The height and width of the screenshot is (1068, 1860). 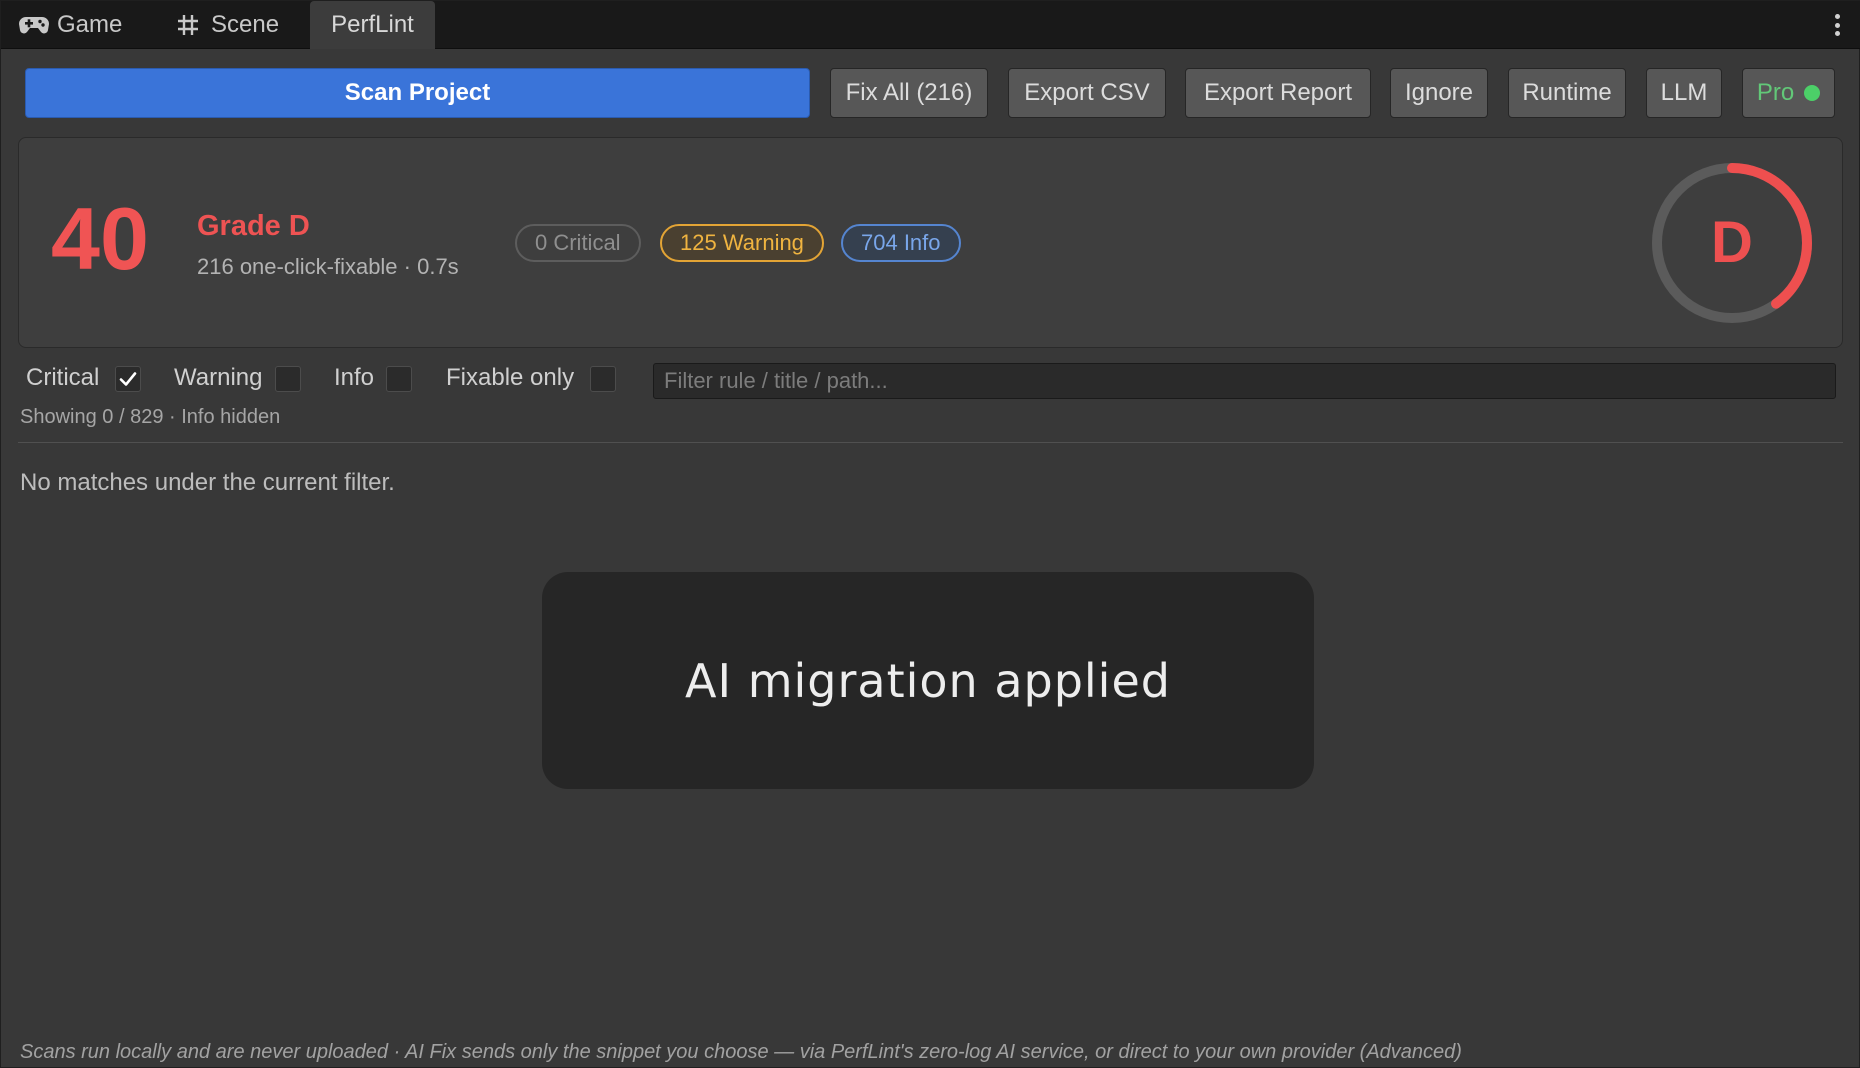 What do you see at coordinates (354, 377) in the screenshot?
I see `filter-info-label: Info` at bounding box center [354, 377].